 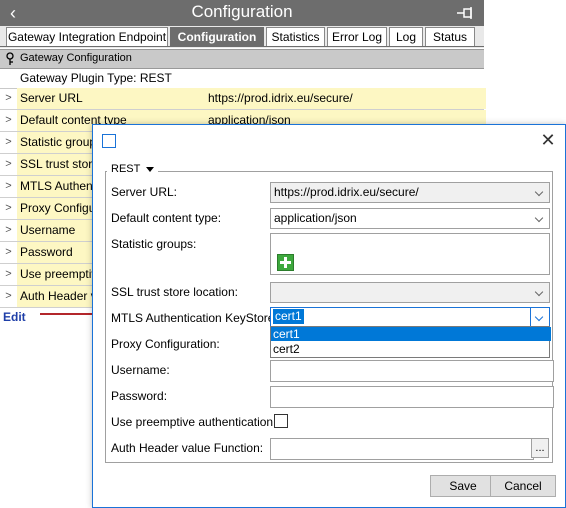 I want to click on tab-gateway-integration-endpoint: Gateway Integration Endpoint, so click(x=87, y=36).